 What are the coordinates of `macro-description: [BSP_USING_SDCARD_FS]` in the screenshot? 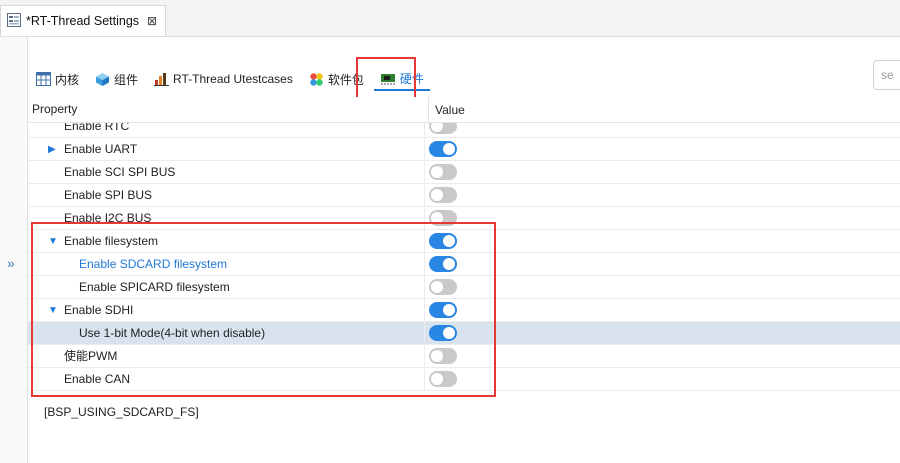 It's located at (121, 412).